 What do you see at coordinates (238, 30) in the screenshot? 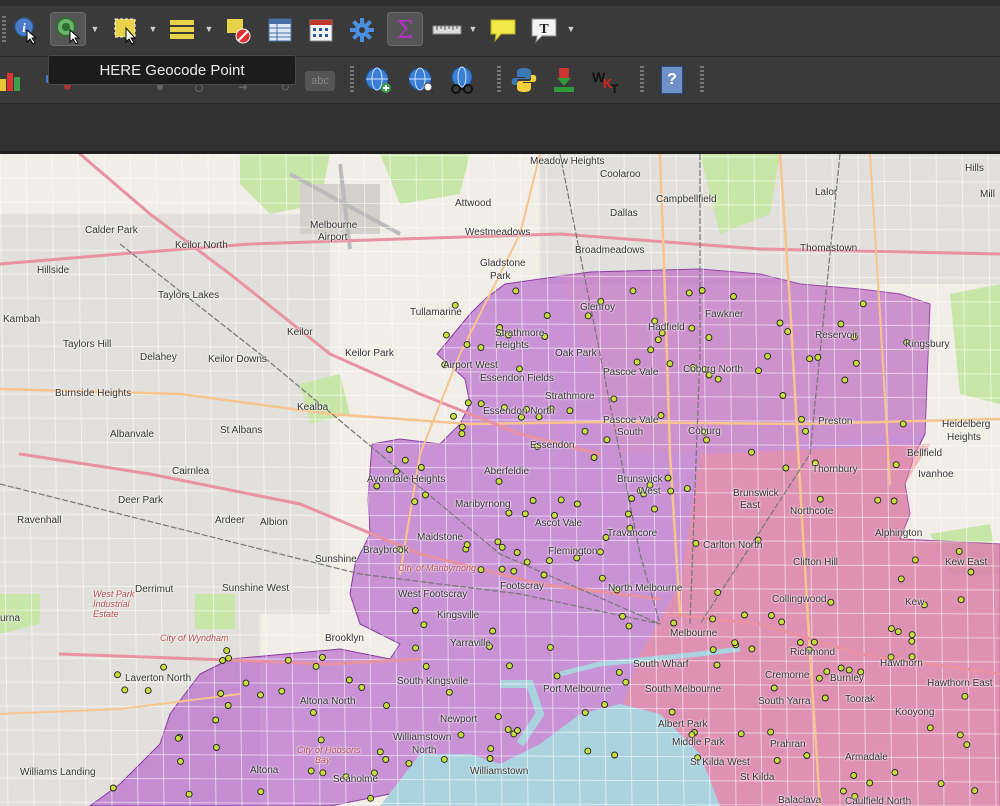
I see `deselect-features-icon` at bounding box center [238, 30].